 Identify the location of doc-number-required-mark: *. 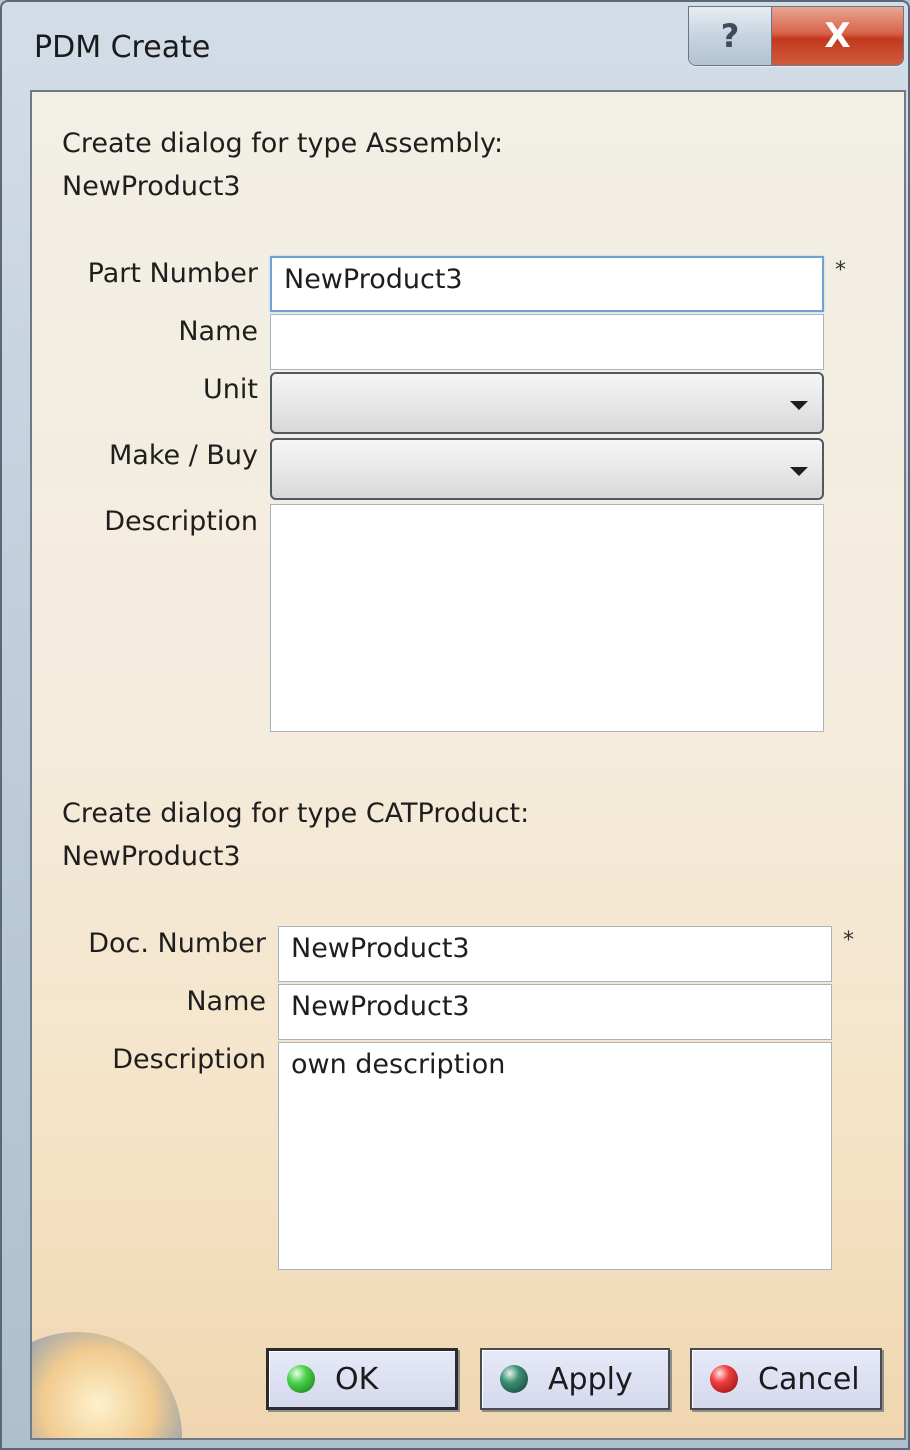
(848, 940).